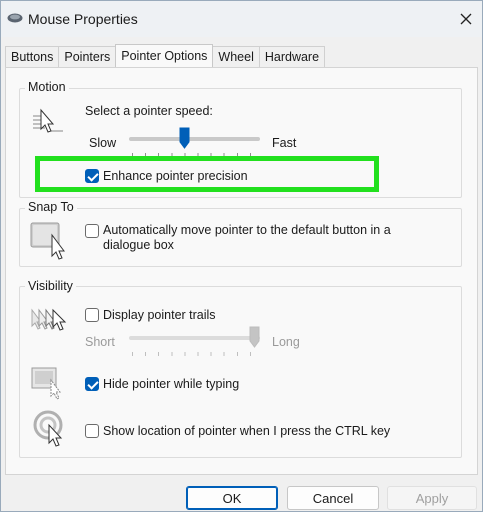 The width and height of the screenshot is (483, 512). Describe the element at coordinates (92, 315) in the screenshot. I see `pointer-trails-checkbox` at that location.